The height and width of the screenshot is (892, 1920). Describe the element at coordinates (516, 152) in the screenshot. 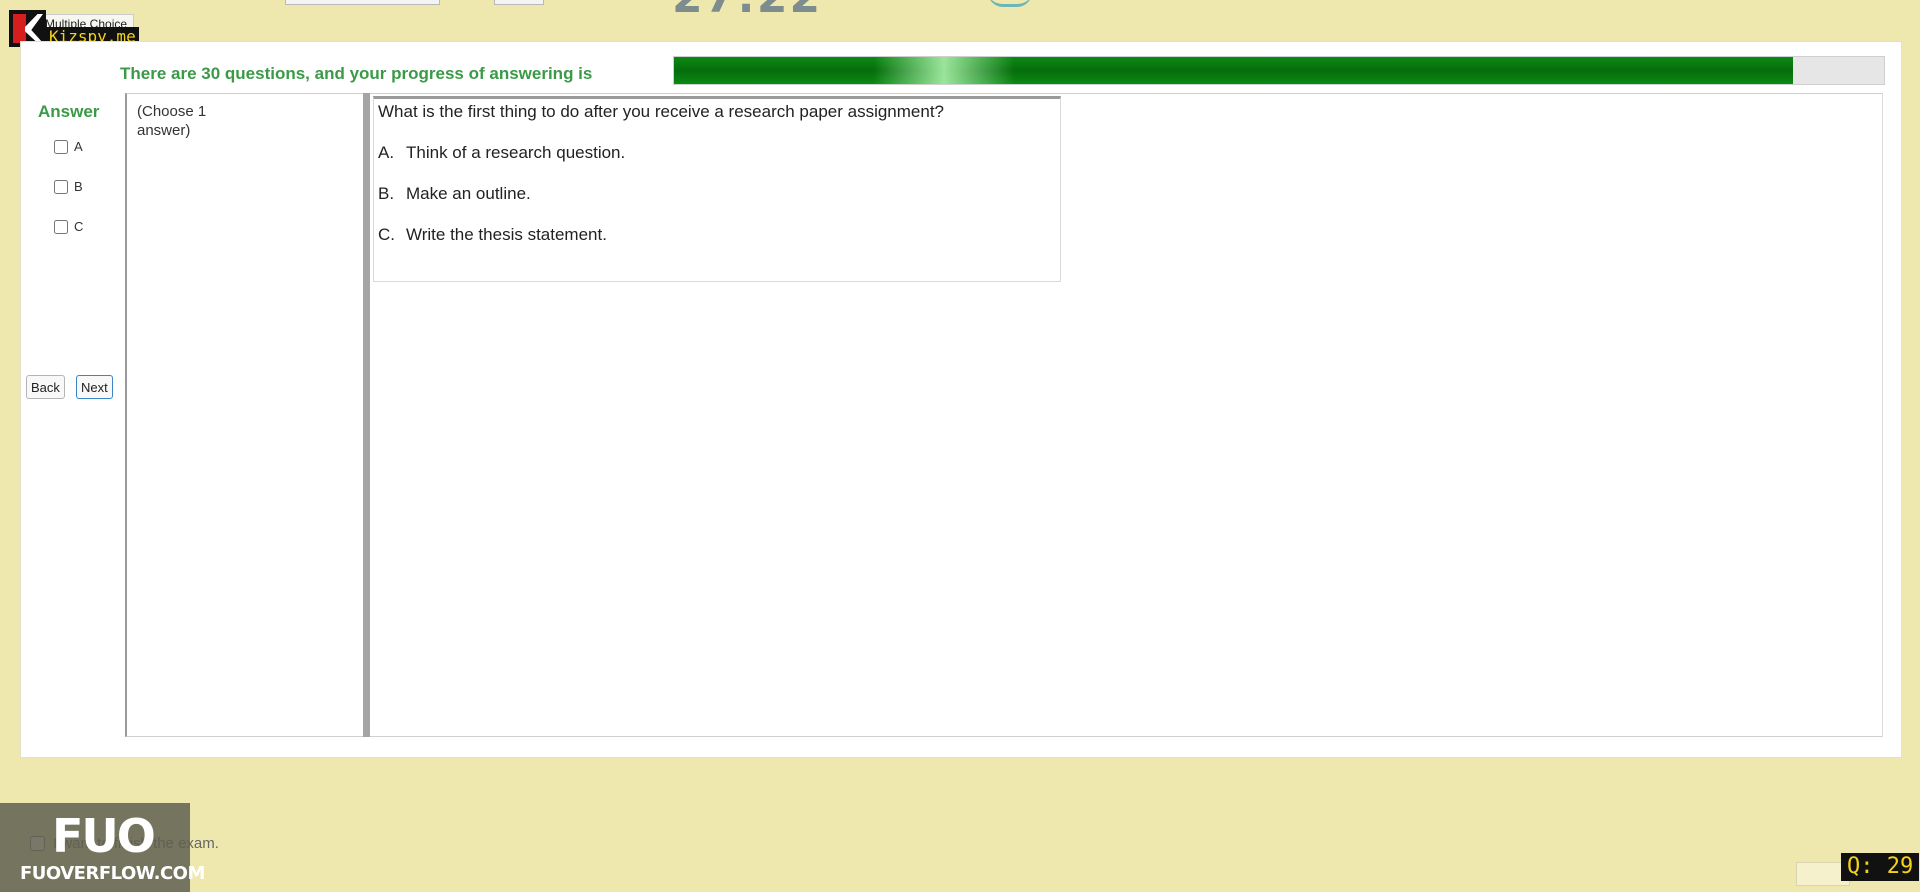

I see `option-text: Think of a research question.` at that location.